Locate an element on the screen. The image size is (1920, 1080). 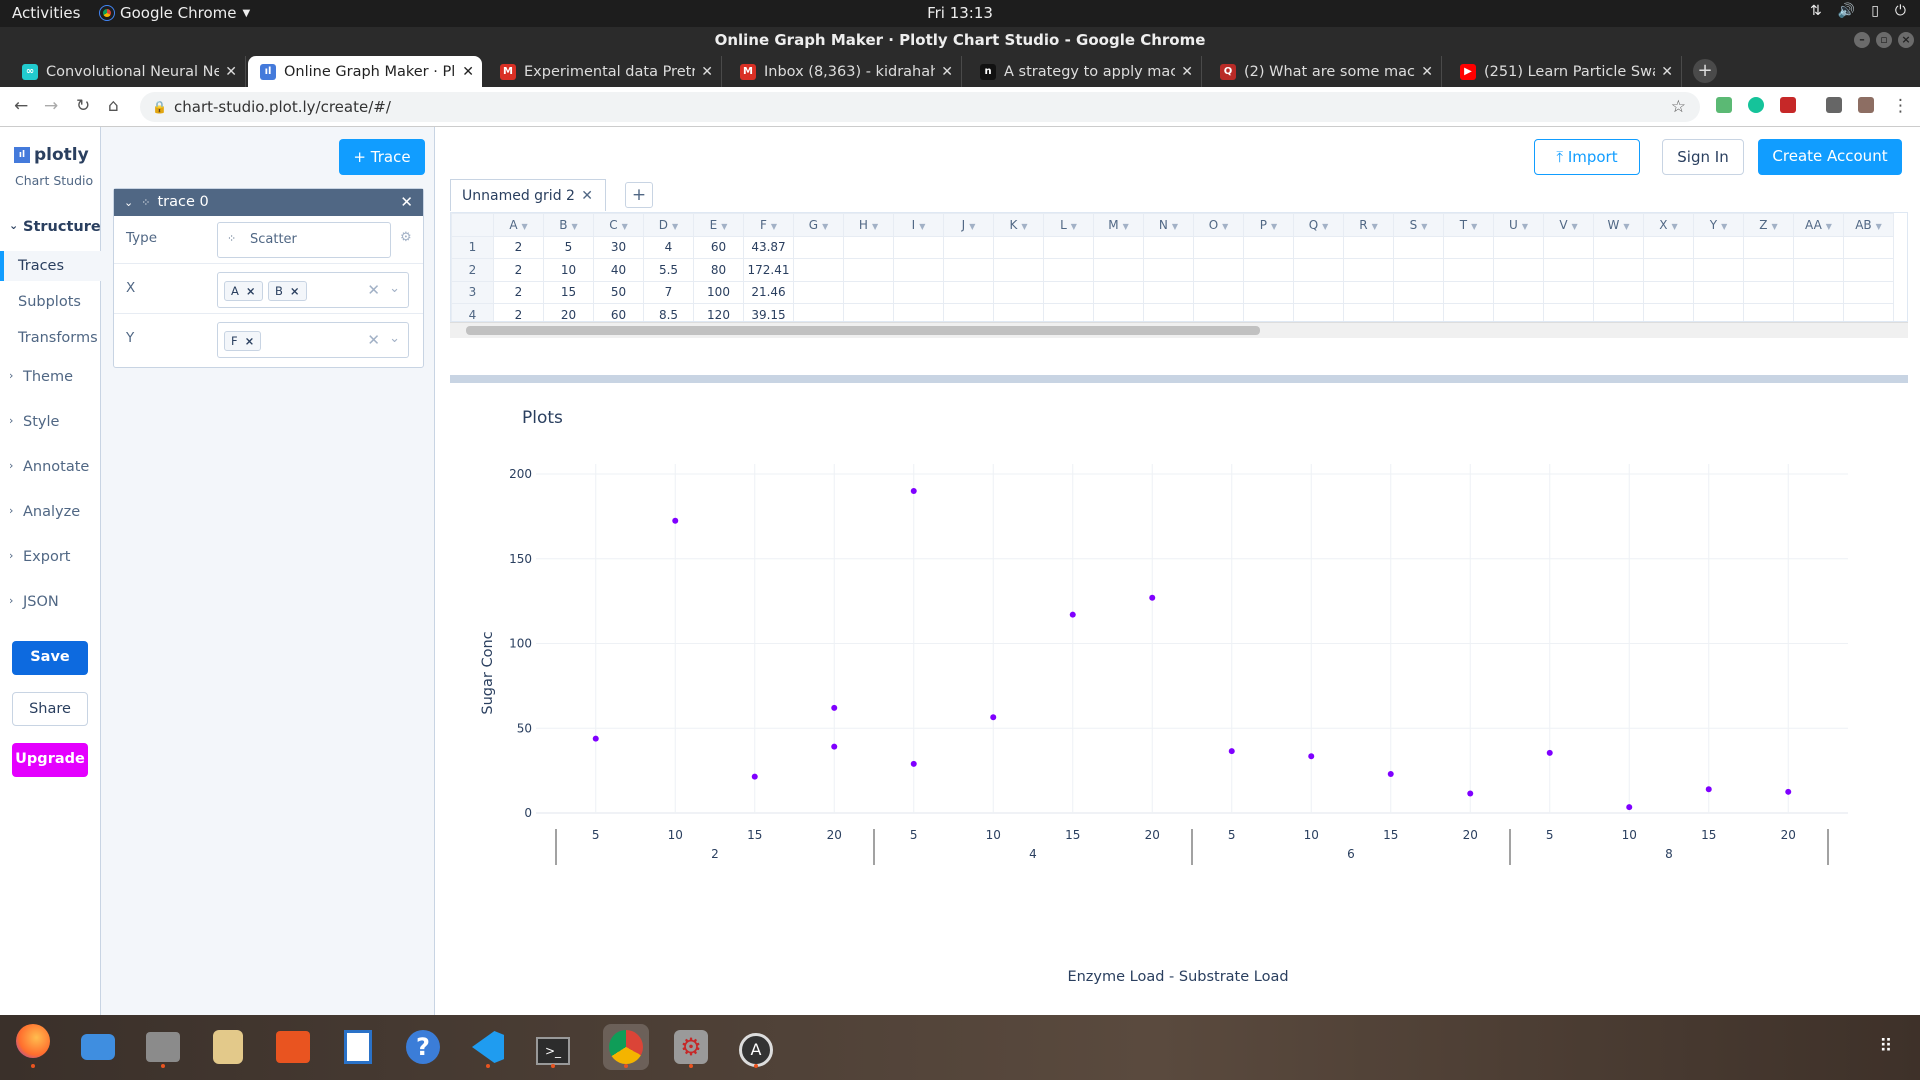
column-header: P ▼ is located at coordinates (1268, 225).